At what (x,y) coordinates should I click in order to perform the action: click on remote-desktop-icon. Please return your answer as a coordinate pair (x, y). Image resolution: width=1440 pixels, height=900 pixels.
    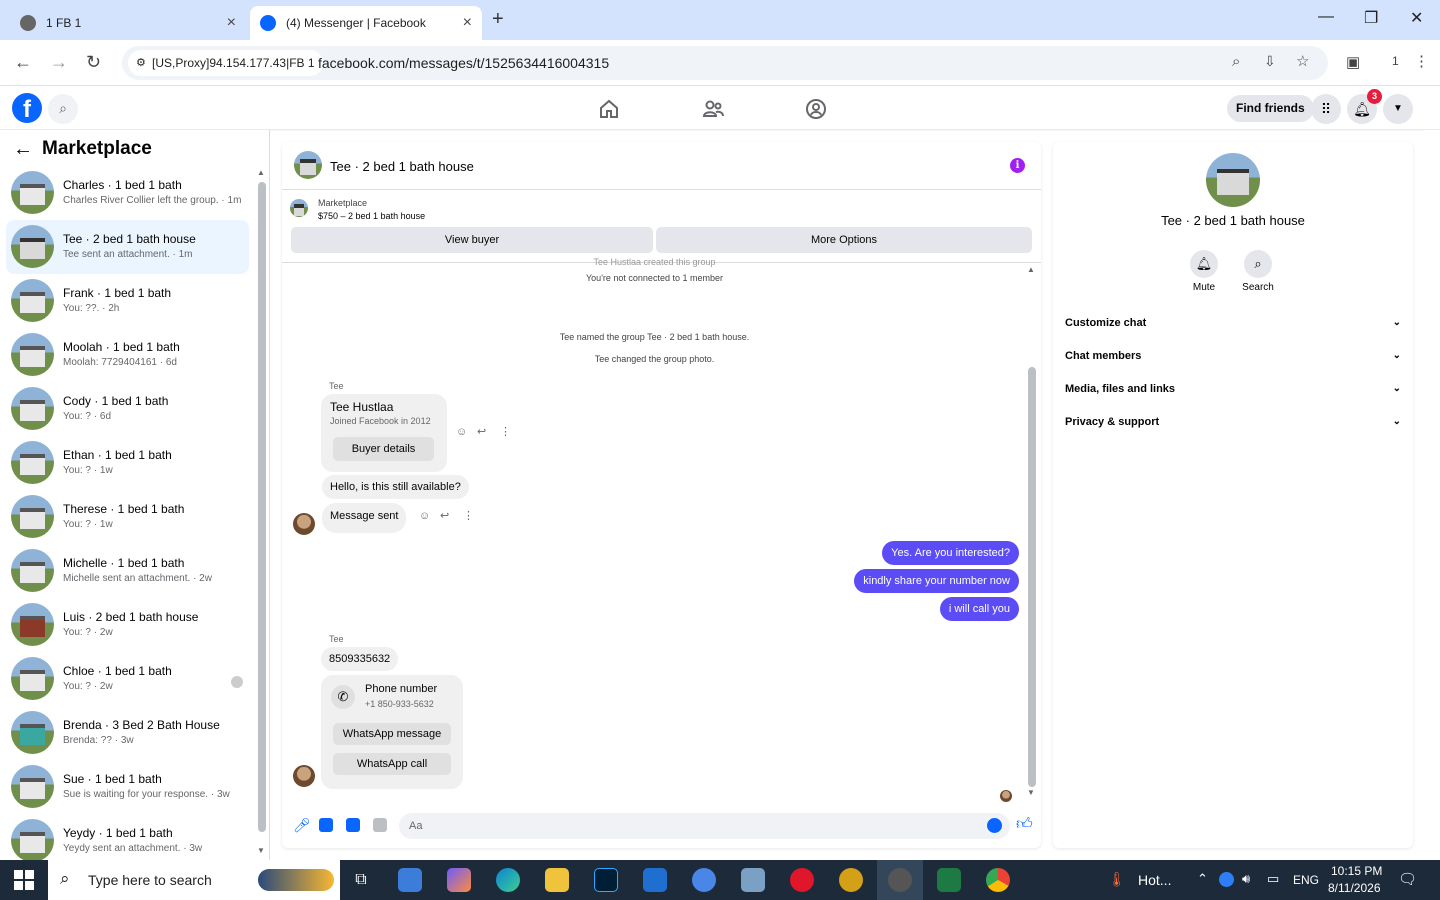
    Looking at the image, I should click on (753, 880).